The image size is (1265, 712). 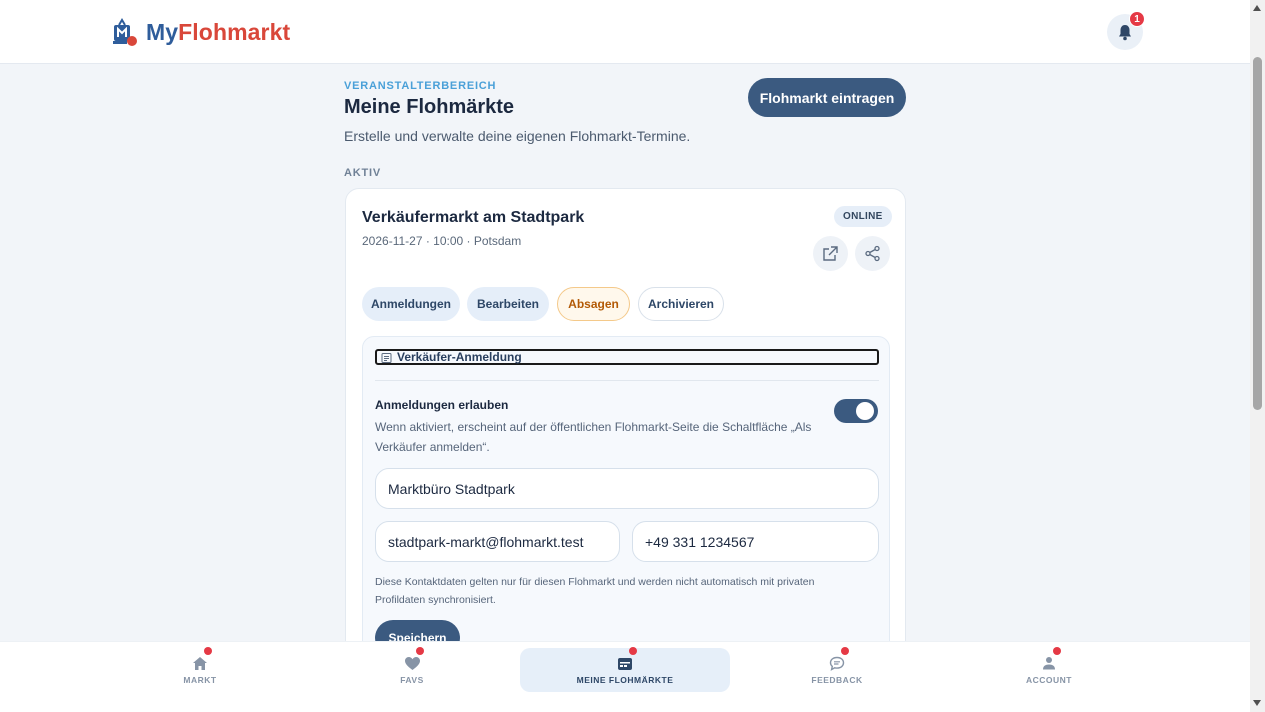 I want to click on open-external-button, so click(x=830, y=253).